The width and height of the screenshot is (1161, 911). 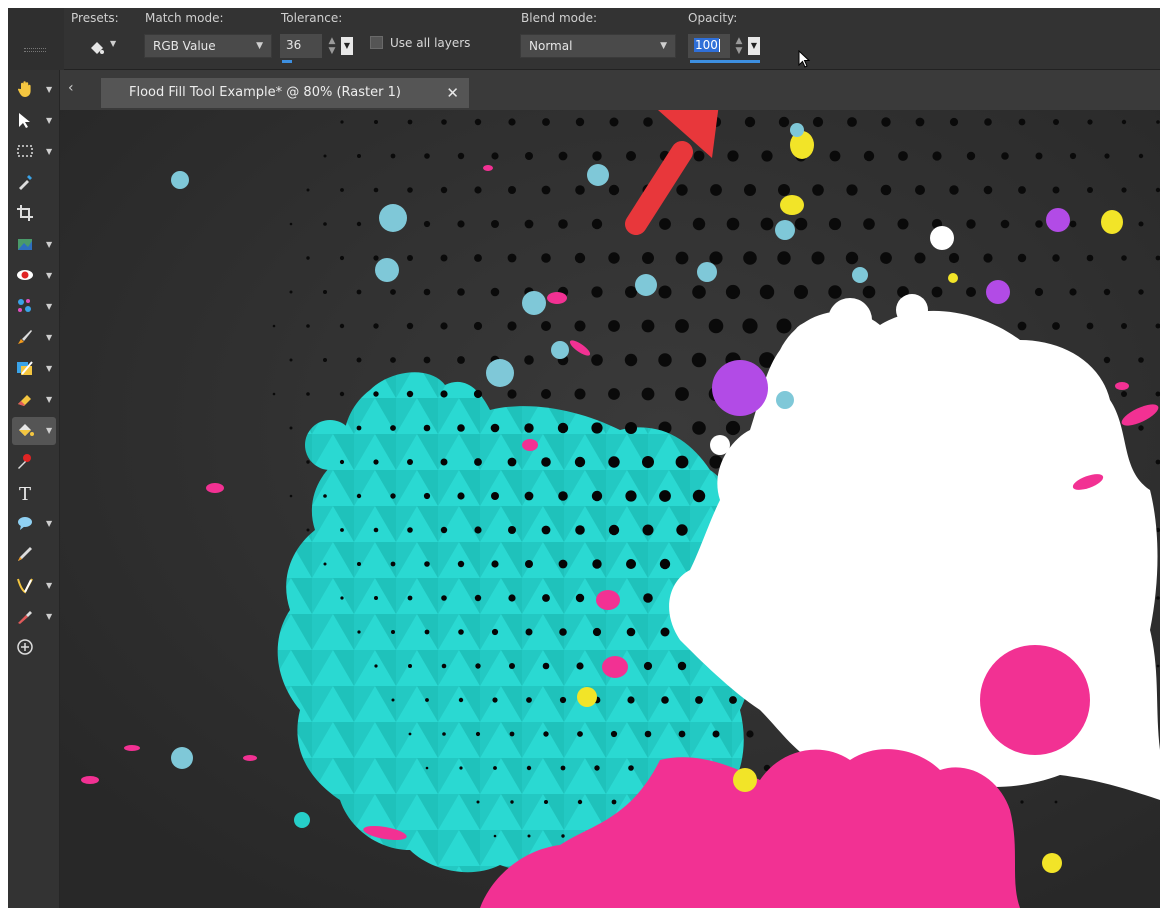 I want to click on blend-mode-dropdown: Normal ▼, so click(x=598, y=46).